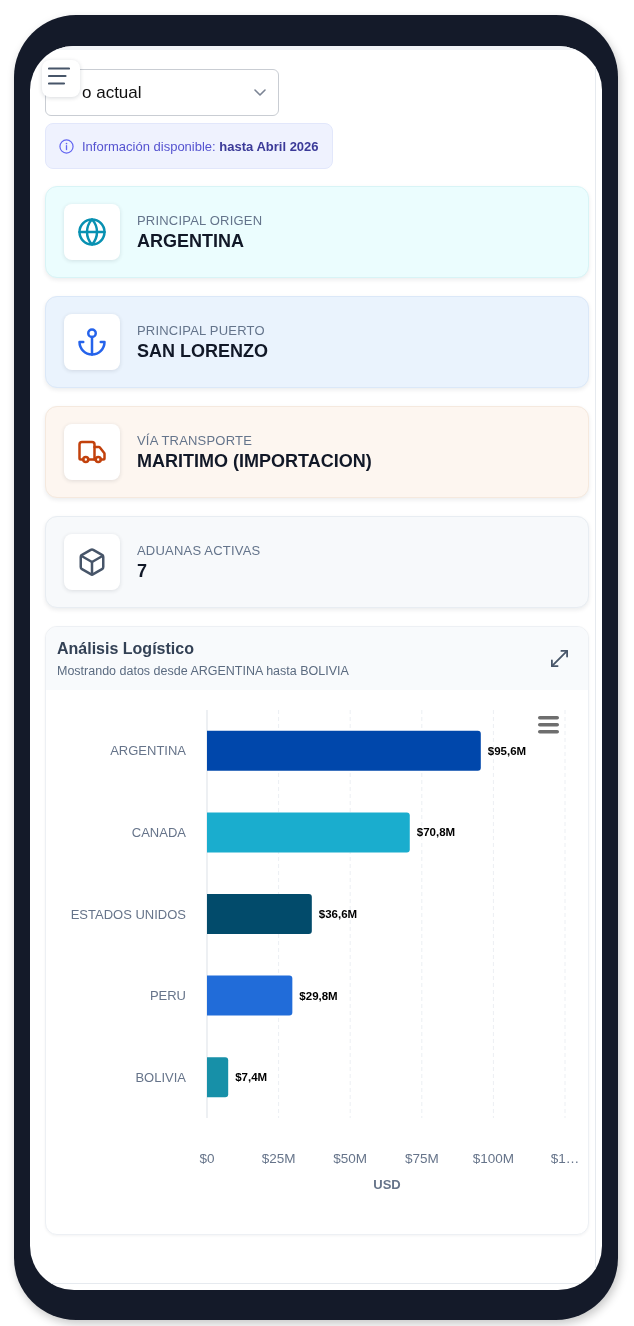 The width and height of the screenshot is (634, 1326). Describe the element at coordinates (507, 750) in the screenshot. I see `value-label: $95,6M` at that location.